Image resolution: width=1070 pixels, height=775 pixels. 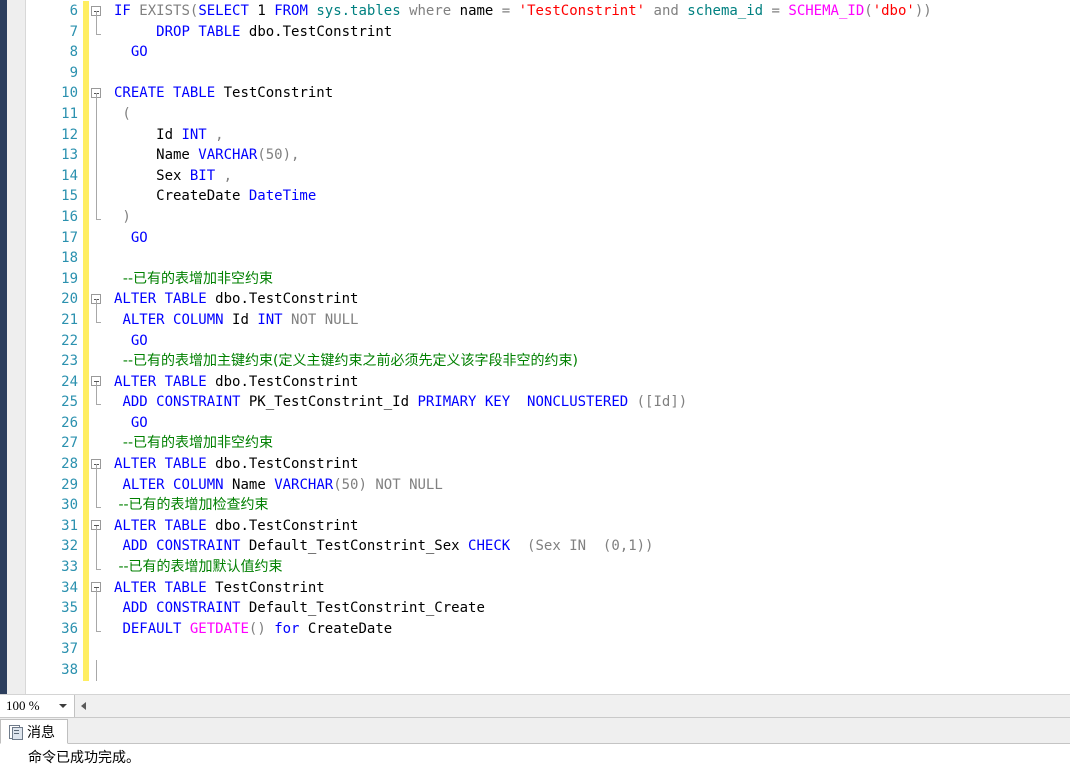 I want to click on code-line: 7 DROP TABLE dbo.TestConstrint, so click(x=548, y=32).